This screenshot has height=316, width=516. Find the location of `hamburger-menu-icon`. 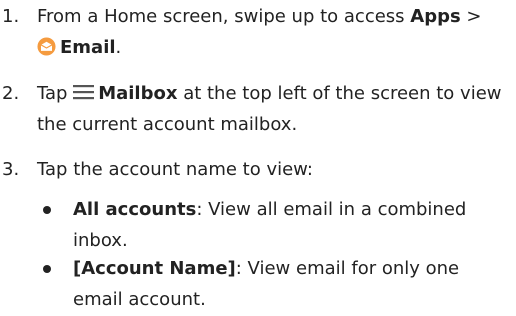

hamburger-menu-icon is located at coordinates (84, 92).